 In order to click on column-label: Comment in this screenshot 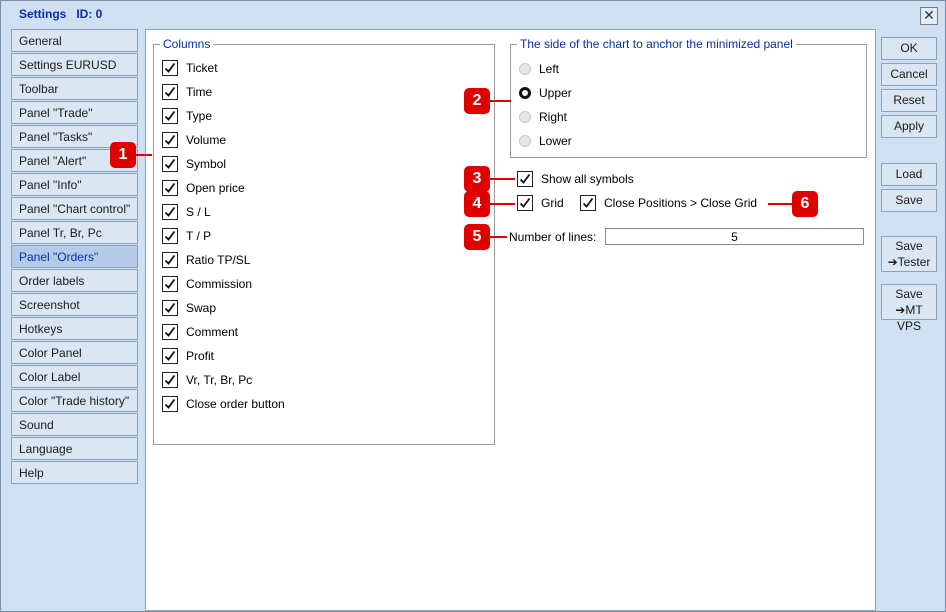, I will do `click(212, 332)`.